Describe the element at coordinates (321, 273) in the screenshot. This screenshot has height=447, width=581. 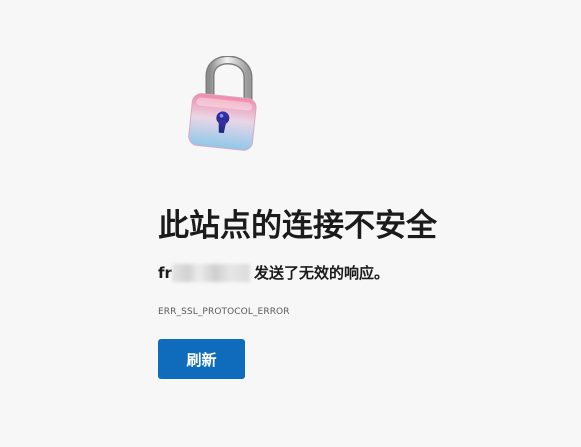
I see `error-message-text: 发送了无效的响应。` at that location.